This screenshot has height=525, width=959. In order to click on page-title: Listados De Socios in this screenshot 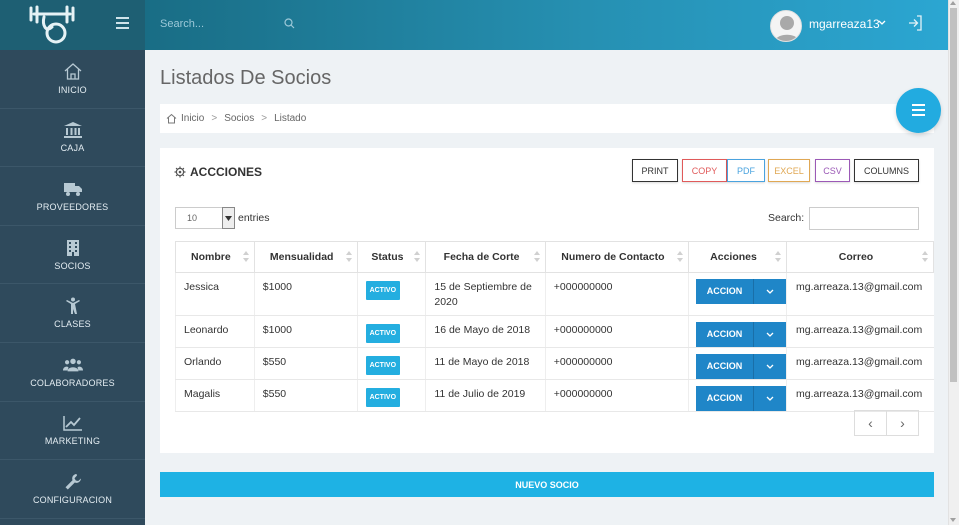, I will do `click(246, 78)`.